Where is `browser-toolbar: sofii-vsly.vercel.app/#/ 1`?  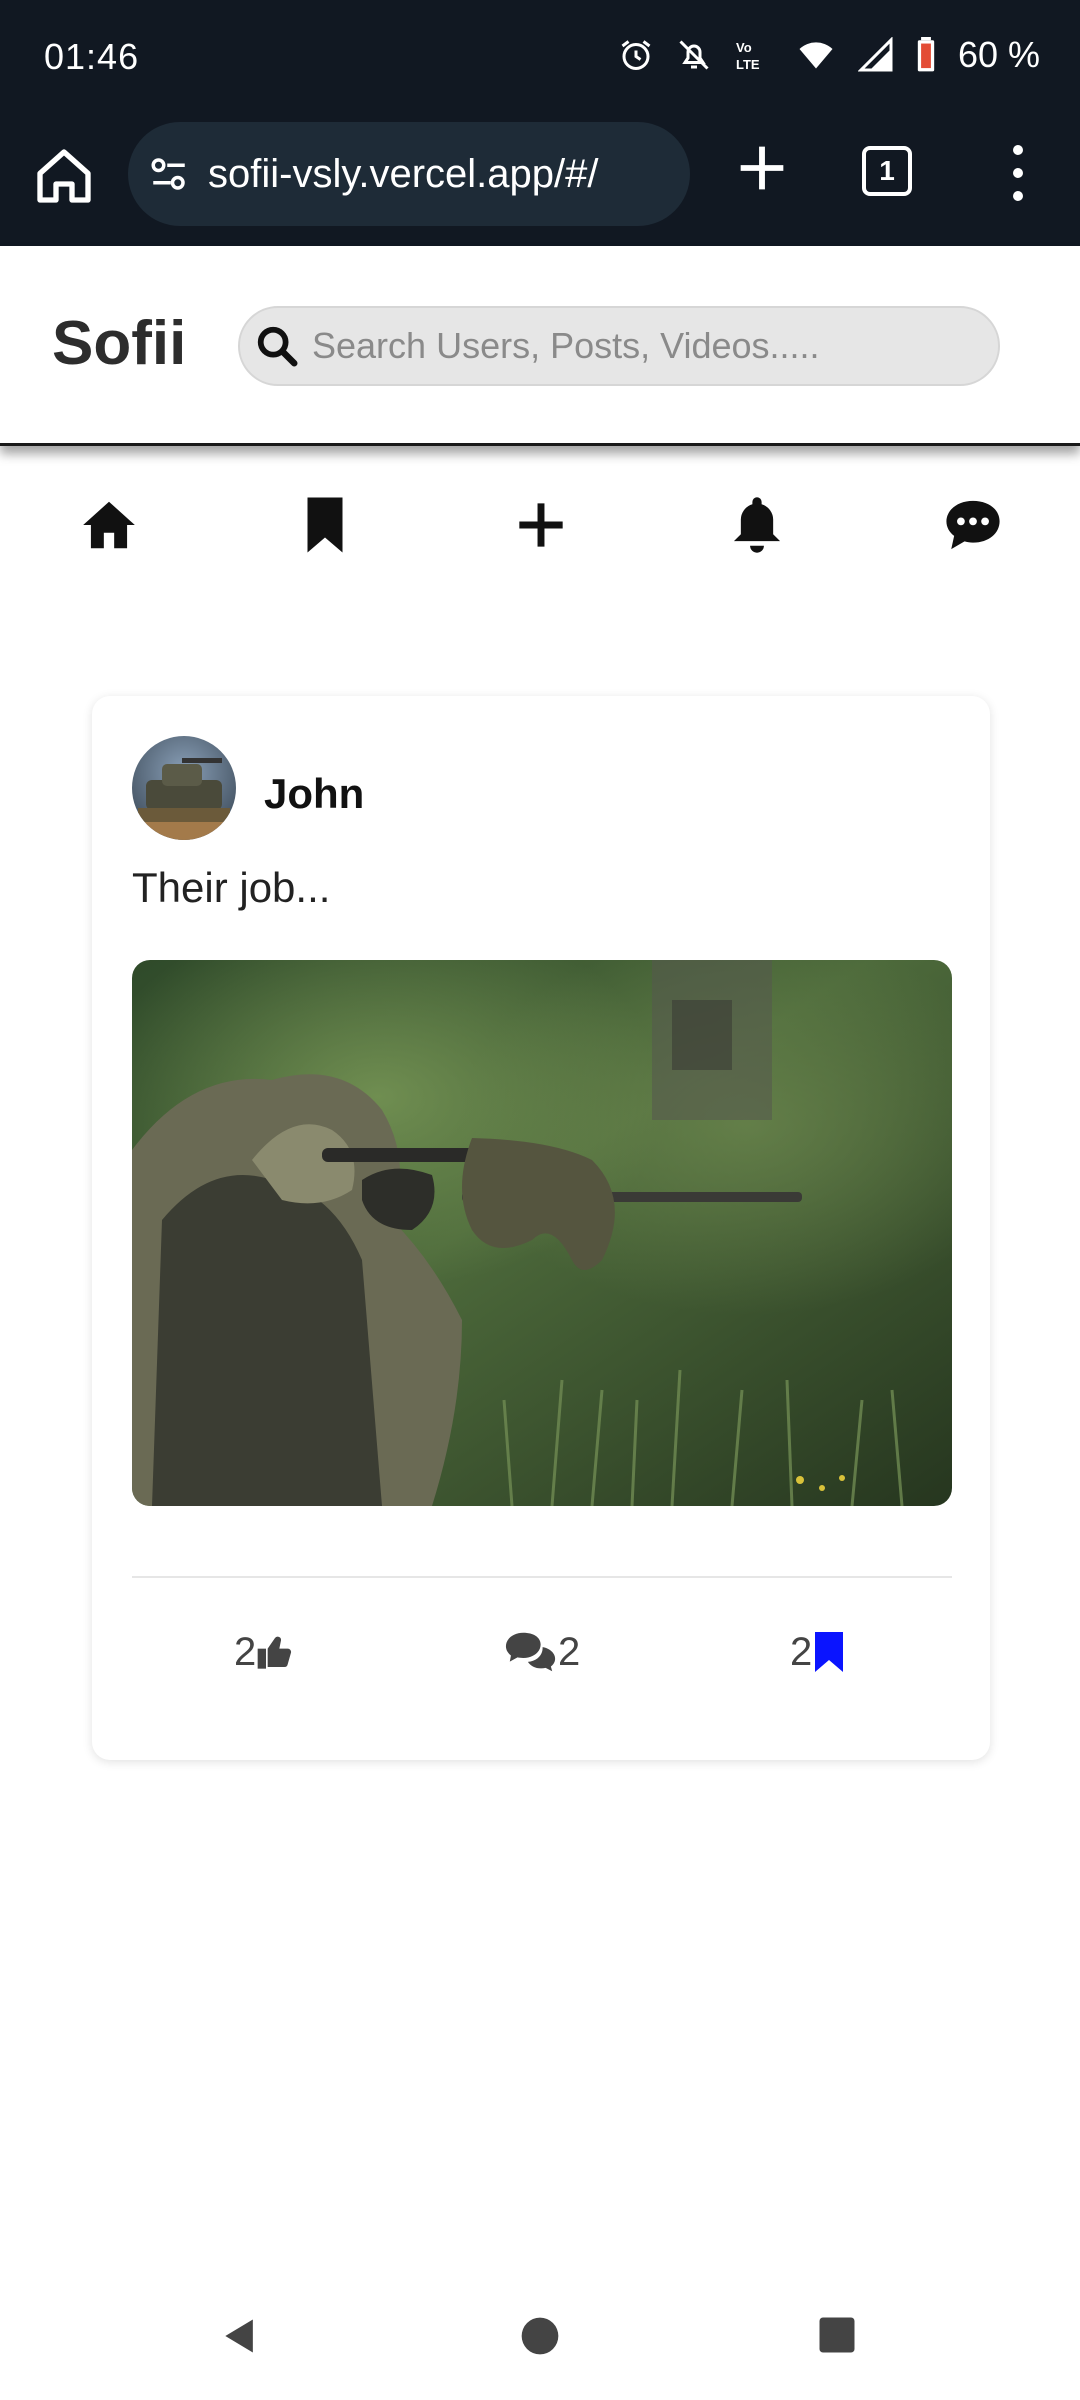
browser-toolbar: sofii-vsly.vercel.app/#/ 1 is located at coordinates (540, 182).